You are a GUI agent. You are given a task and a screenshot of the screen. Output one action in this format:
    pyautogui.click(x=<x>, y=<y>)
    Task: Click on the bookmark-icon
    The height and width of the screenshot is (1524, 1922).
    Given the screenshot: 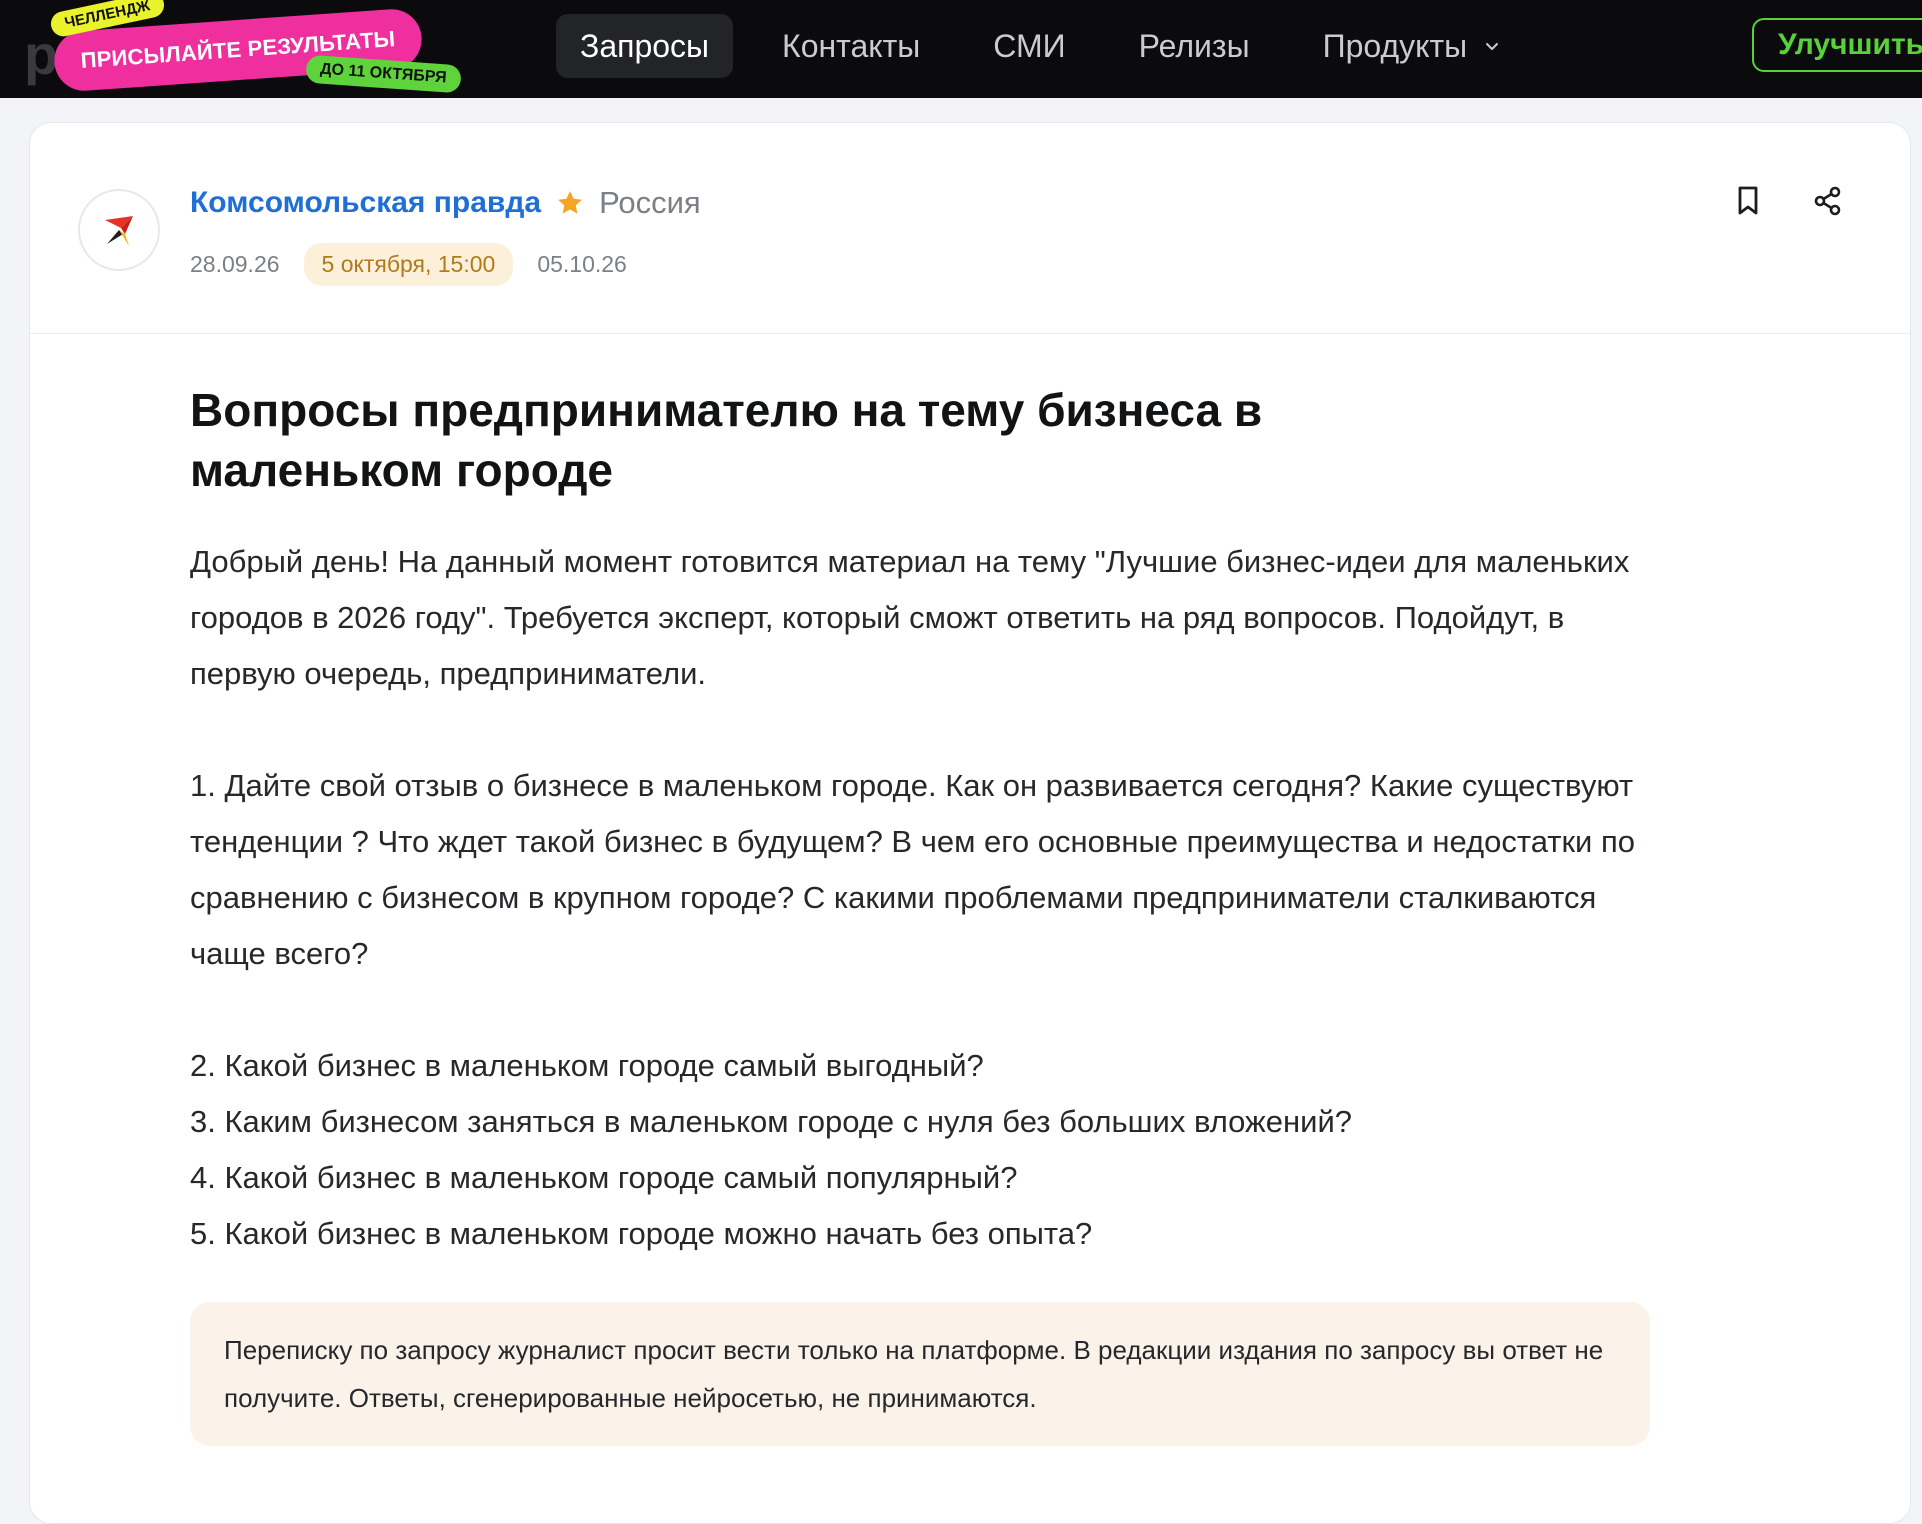 What is the action you would take?
    pyautogui.click(x=1748, y=200)
    